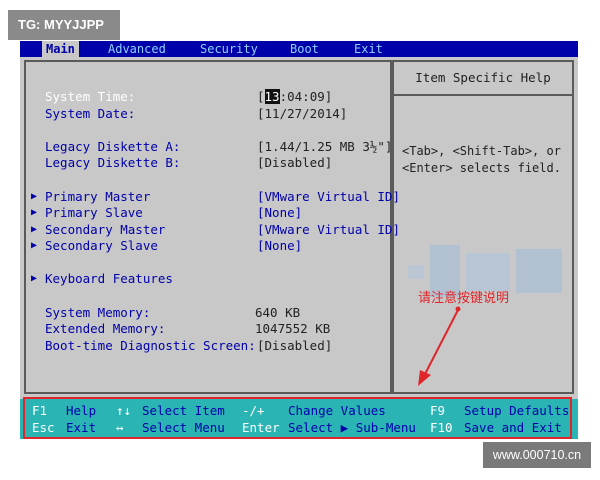 This screenshot has width=600, height=480. What do you see at coordinates (90, 113) in the screenshot?
I see `system-date-label: System Date:` at bounding box center [90, 113].